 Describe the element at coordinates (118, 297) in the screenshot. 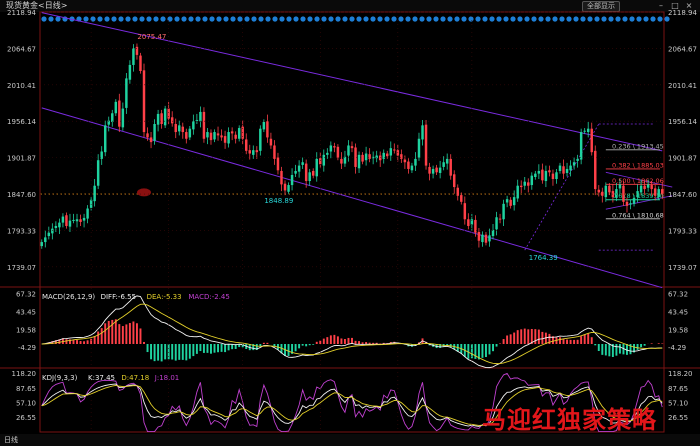

I see `macd-legend-label: DIFF:-6.55` at that location.